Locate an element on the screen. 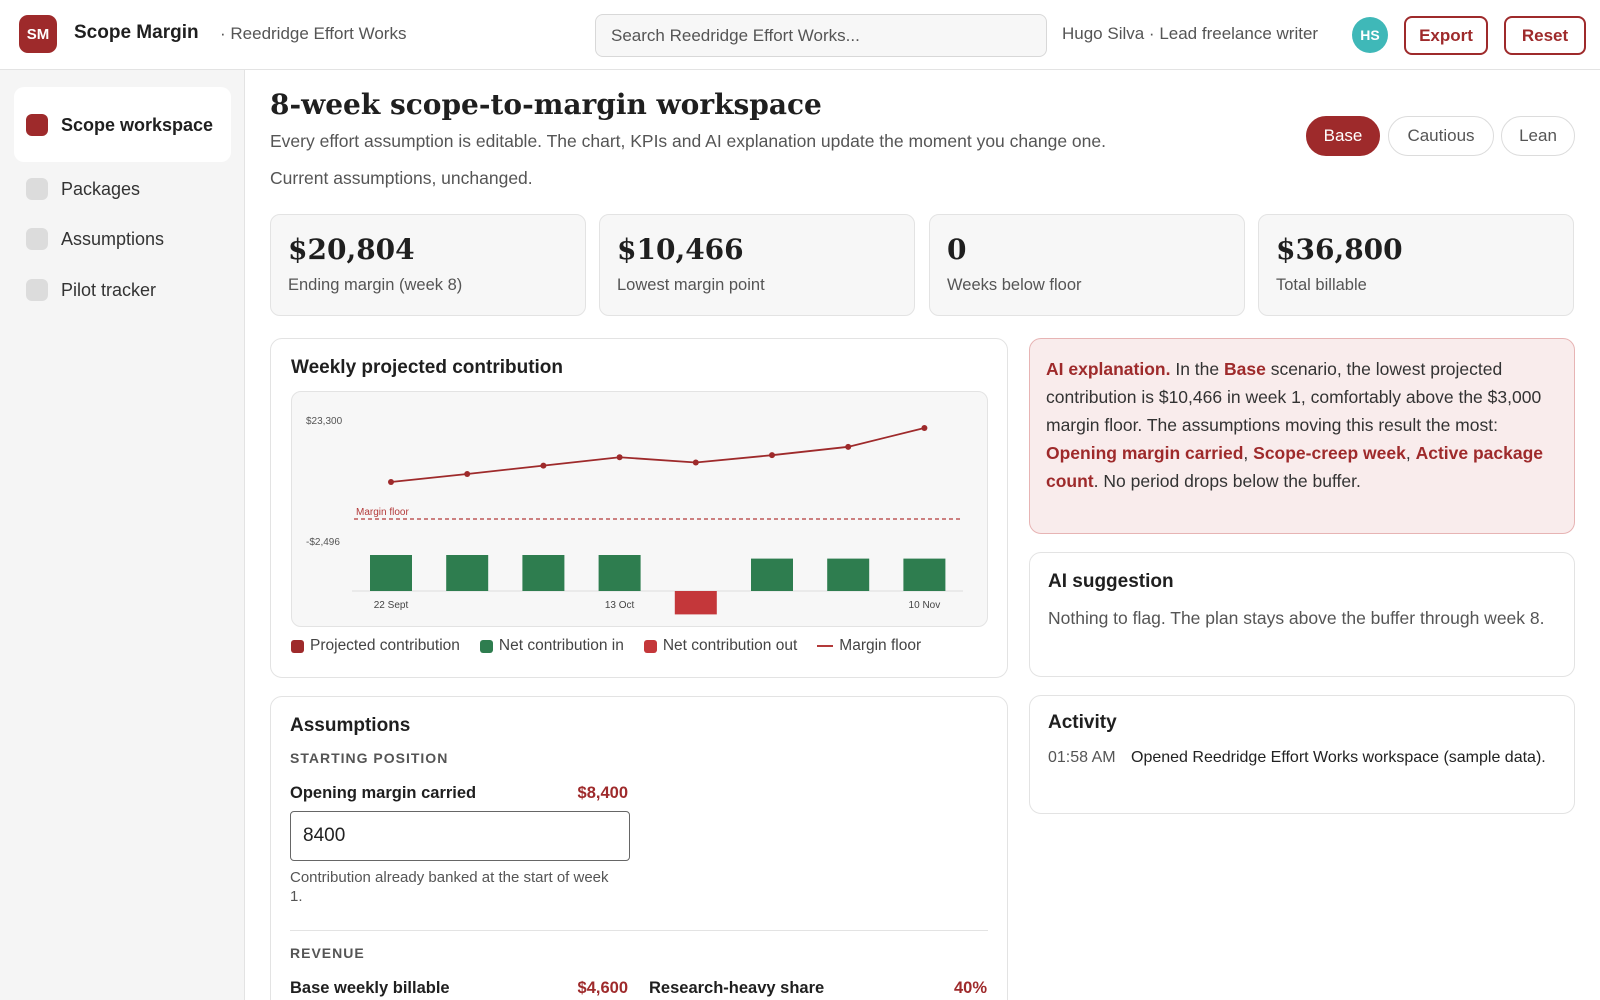  kpi-ending-margin: $20,804 Ending margin (week 8) is located at coordinates (428, 265).